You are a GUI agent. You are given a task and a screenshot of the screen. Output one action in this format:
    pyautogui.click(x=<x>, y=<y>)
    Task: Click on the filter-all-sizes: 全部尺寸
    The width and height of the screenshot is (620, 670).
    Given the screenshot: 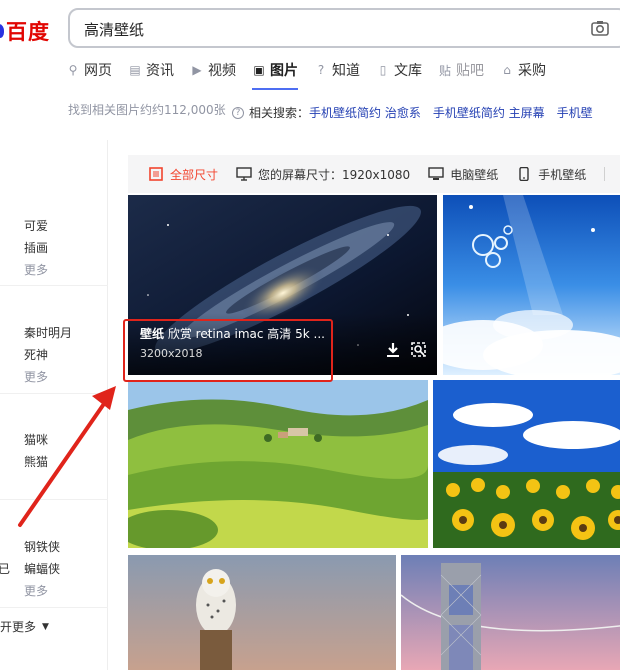 What is the action you would take?
    pyautogui.click(x=183, y=174)
    